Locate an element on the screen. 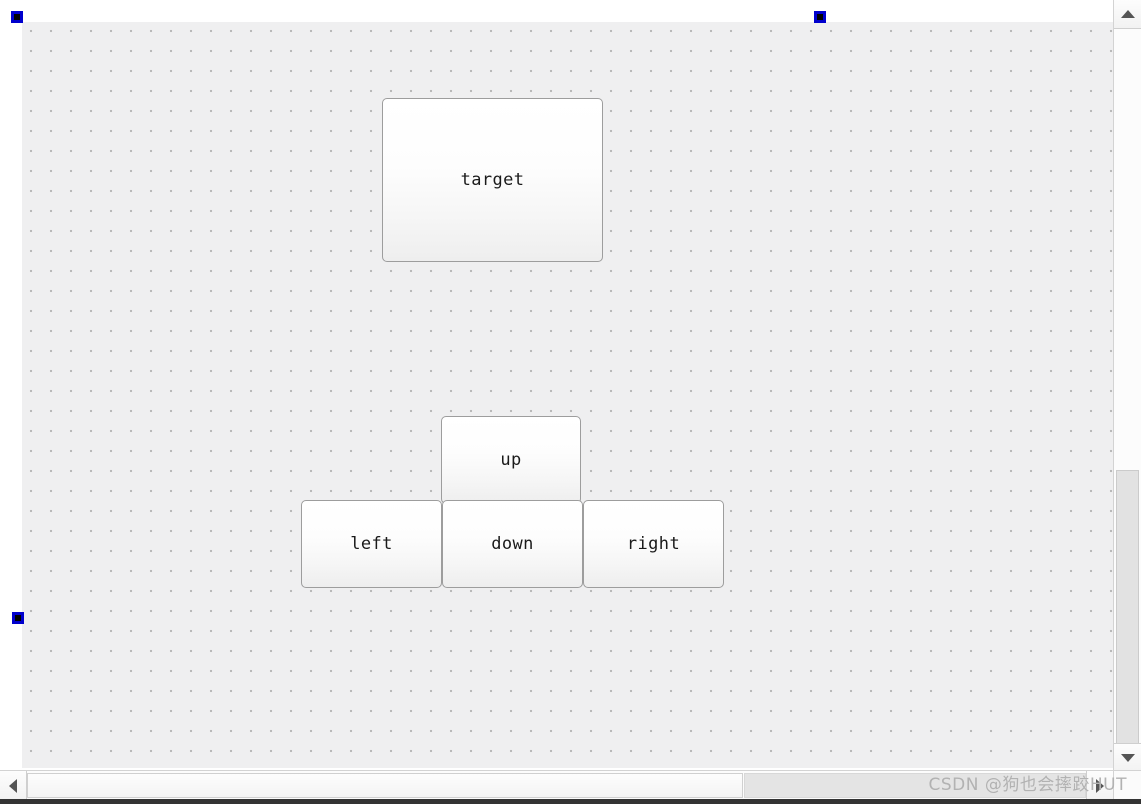  scrollbar-corner is located at coordinates (1127, 785).